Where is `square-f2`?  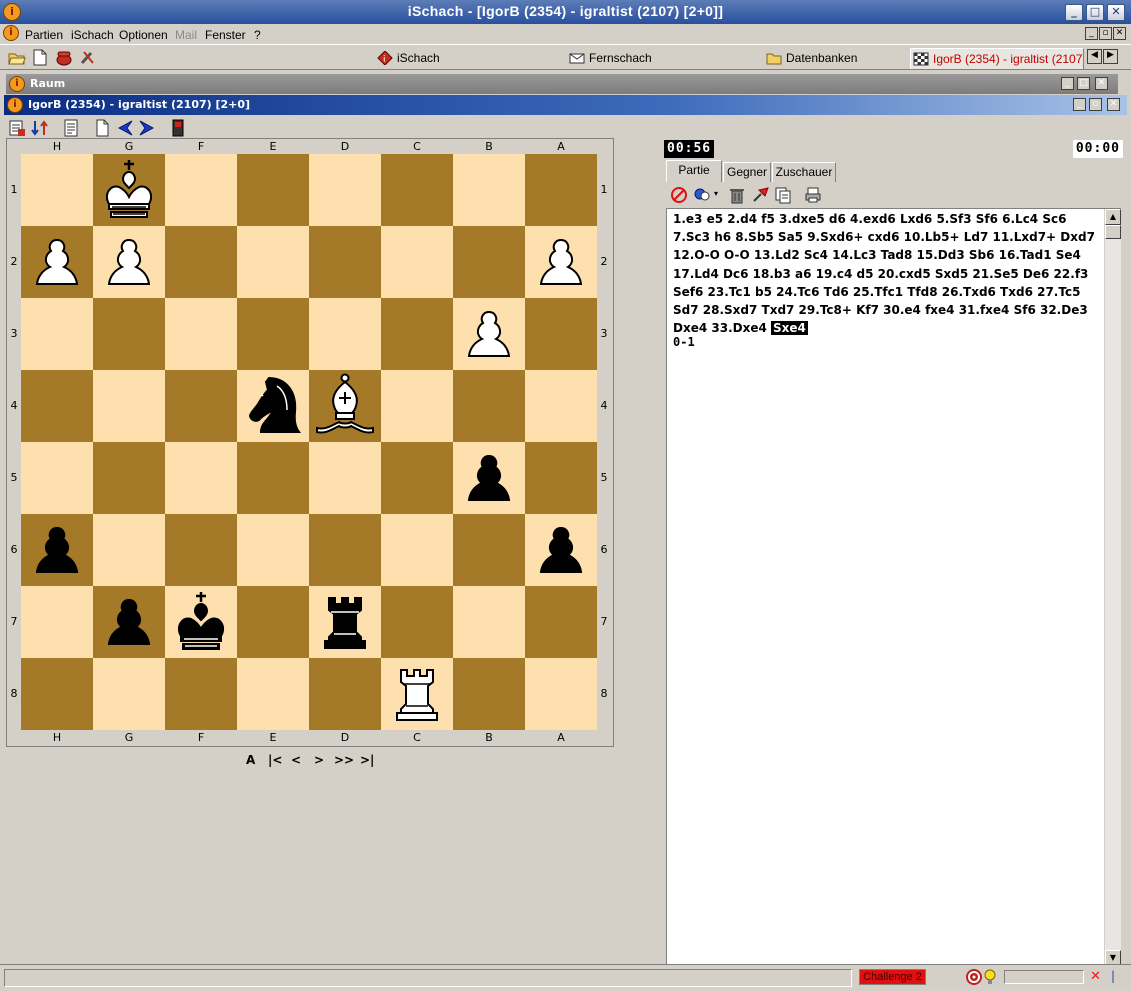
square-f2 is located at coordinates (201, 262).